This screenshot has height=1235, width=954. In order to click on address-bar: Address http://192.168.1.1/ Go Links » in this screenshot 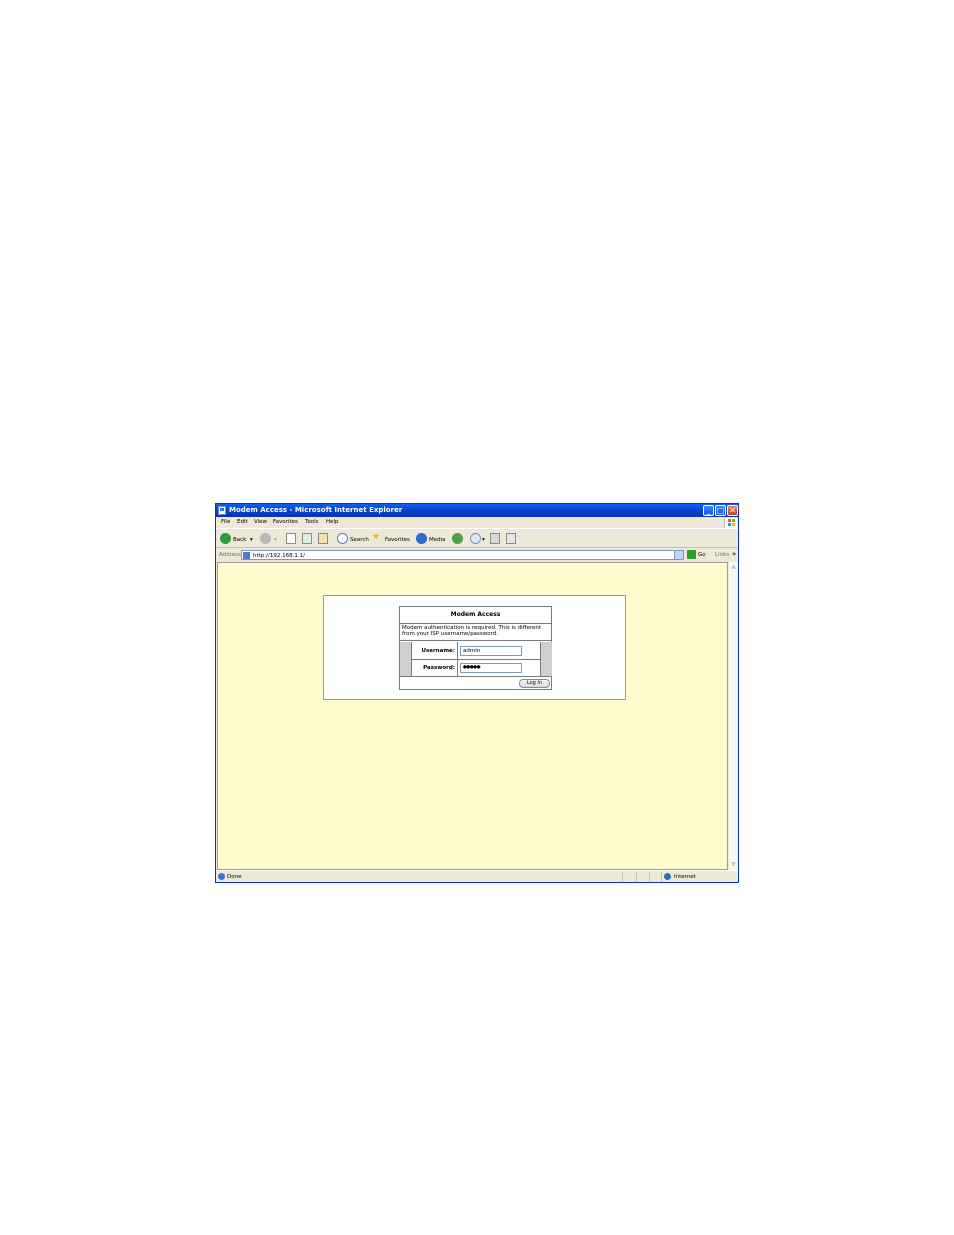, I will do `click(477, 555)`.